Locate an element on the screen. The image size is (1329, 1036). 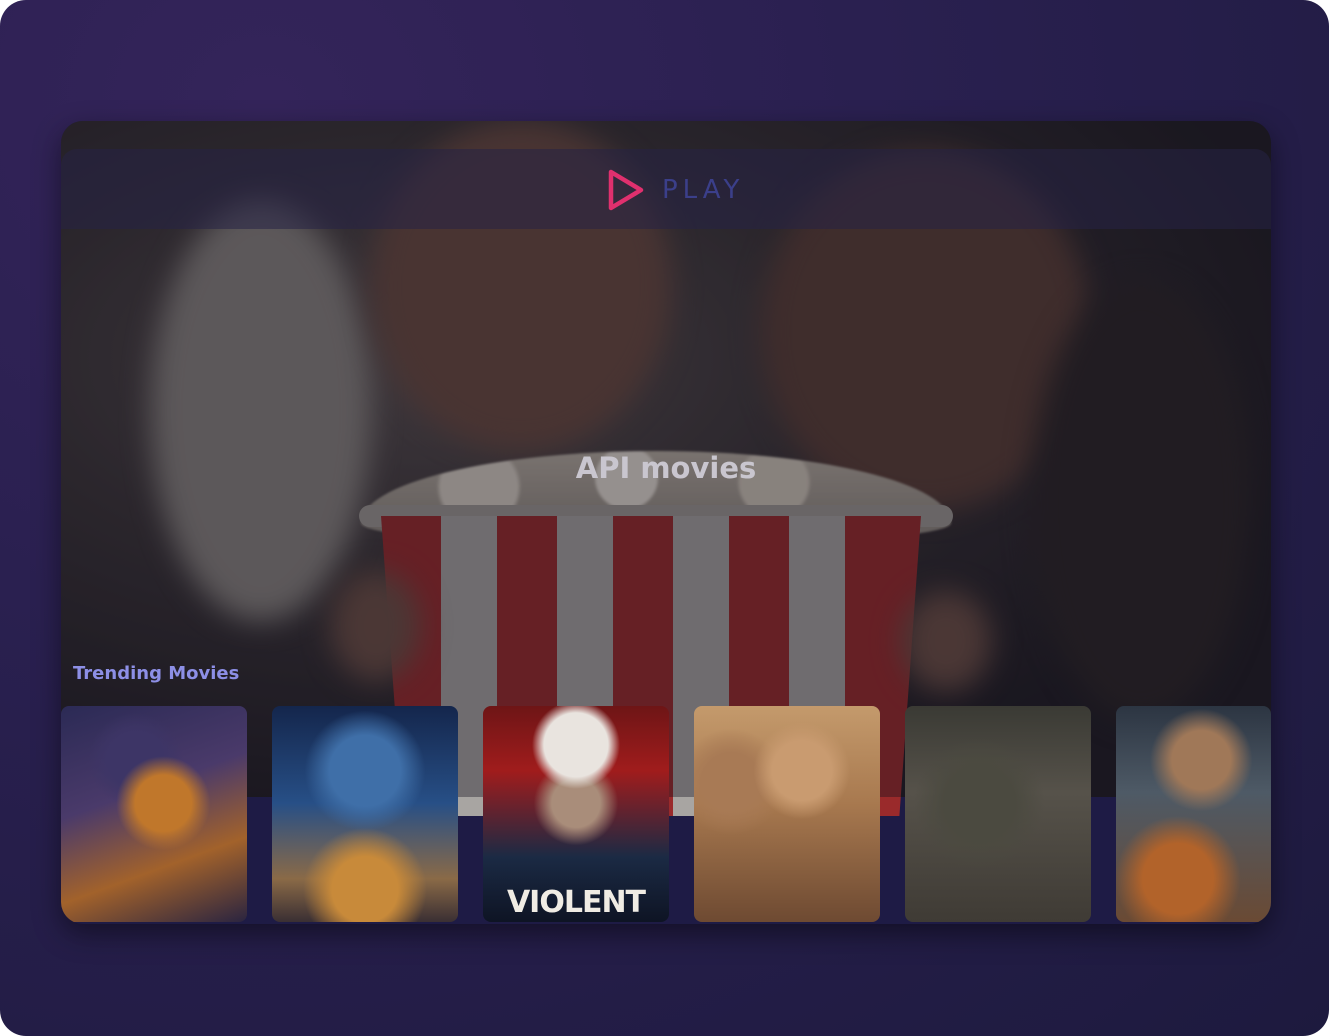
play-triangle-icon is located at coordinates (626, 190).